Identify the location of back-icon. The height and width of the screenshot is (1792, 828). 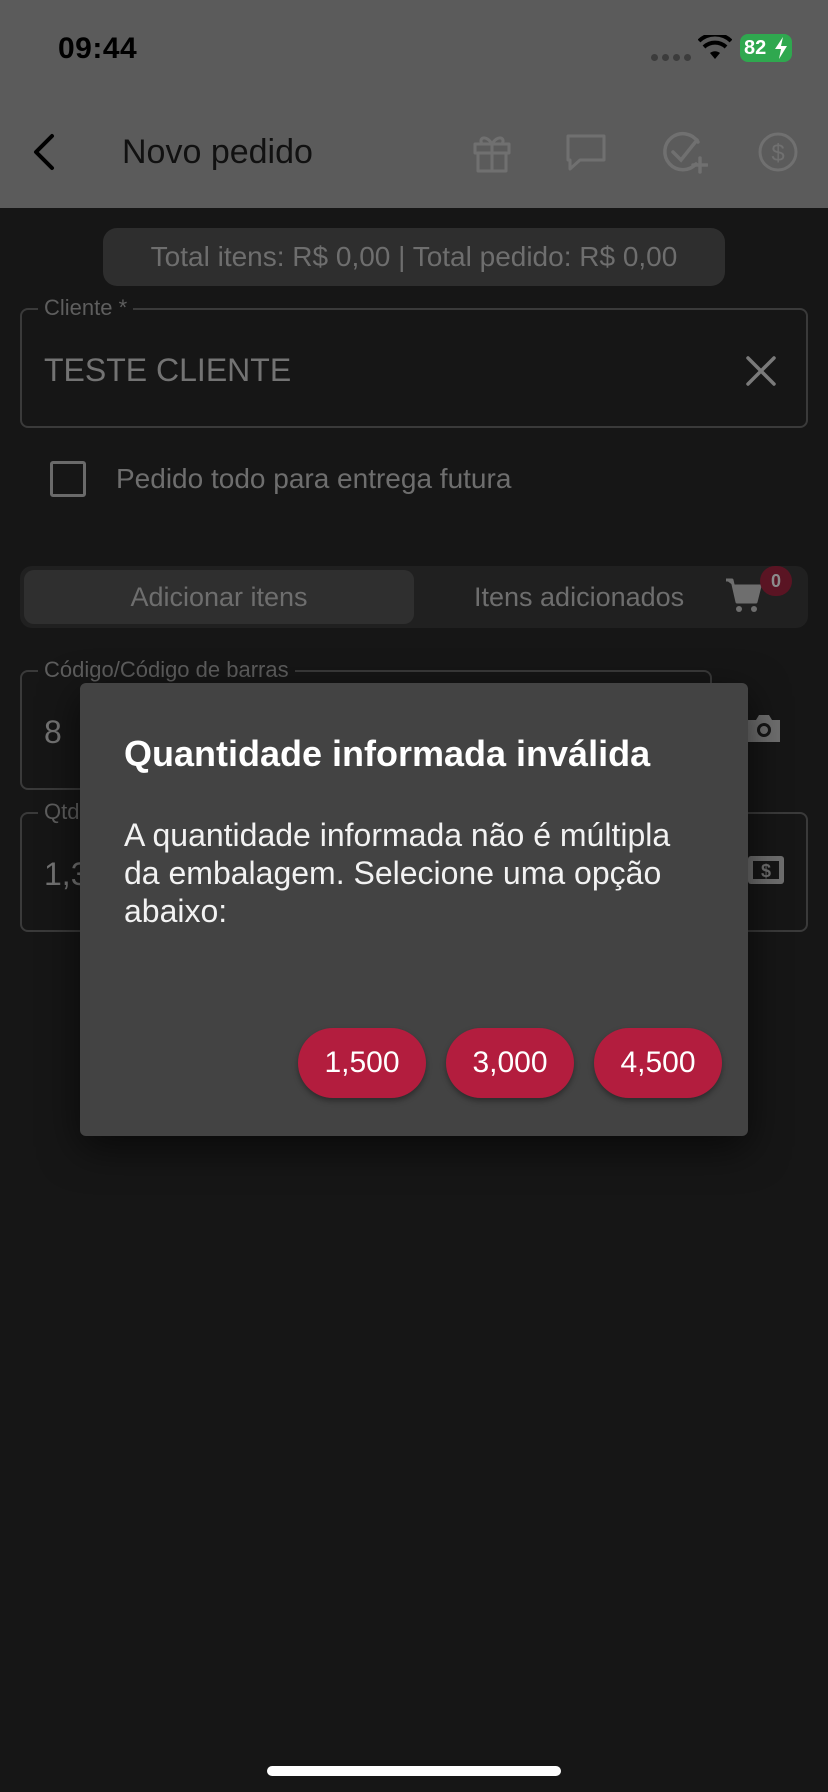
(46, 152).